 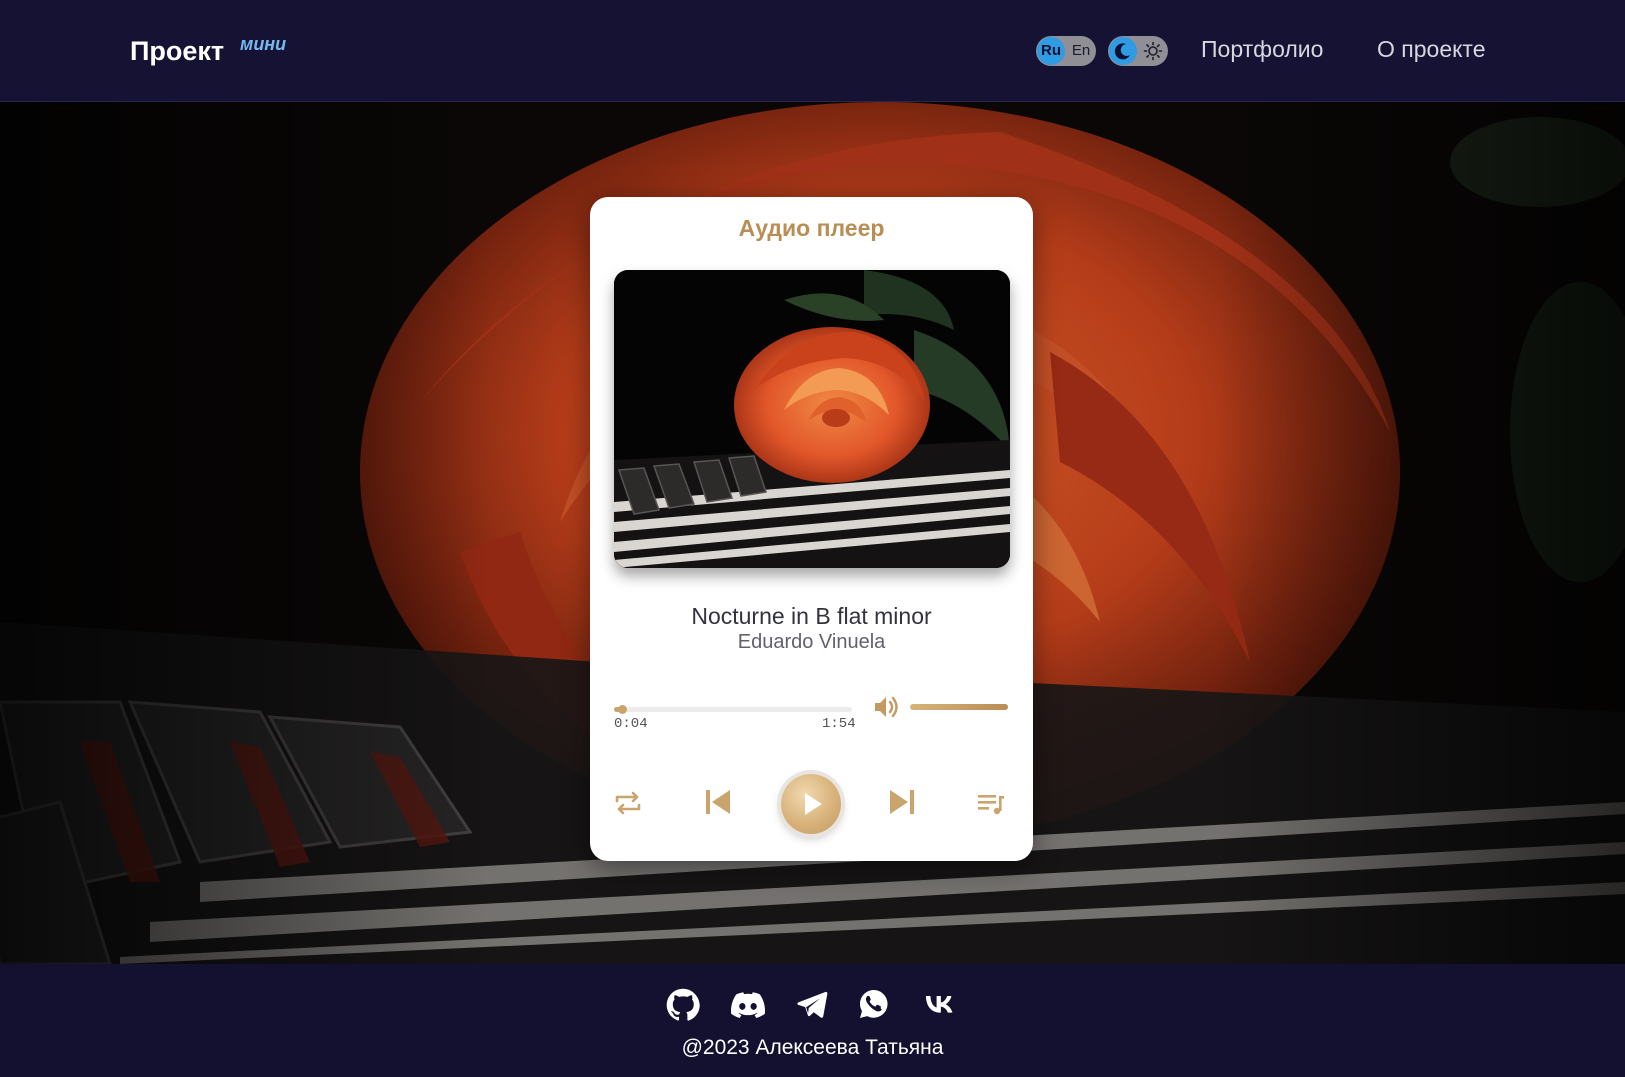 What do you see at coordinates (811, 228) in the screenshot?
I see `player-title: Аудио плеер` at bounding box center [811, 228].